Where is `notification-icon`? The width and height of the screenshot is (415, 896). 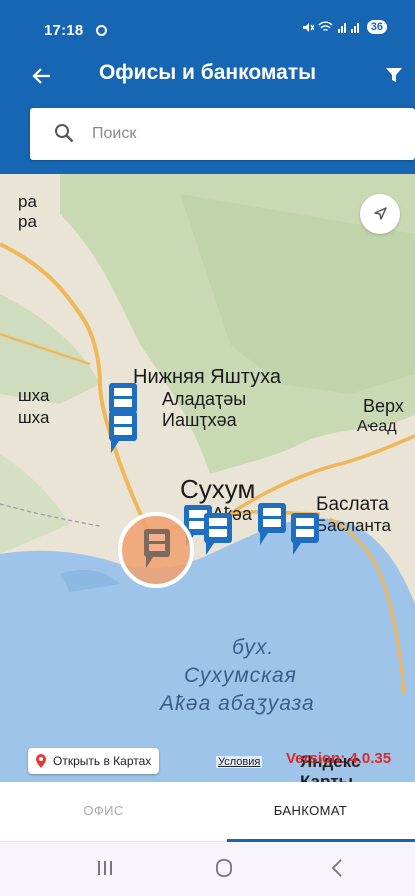 notification-icon is located at coordinates (101, 30).